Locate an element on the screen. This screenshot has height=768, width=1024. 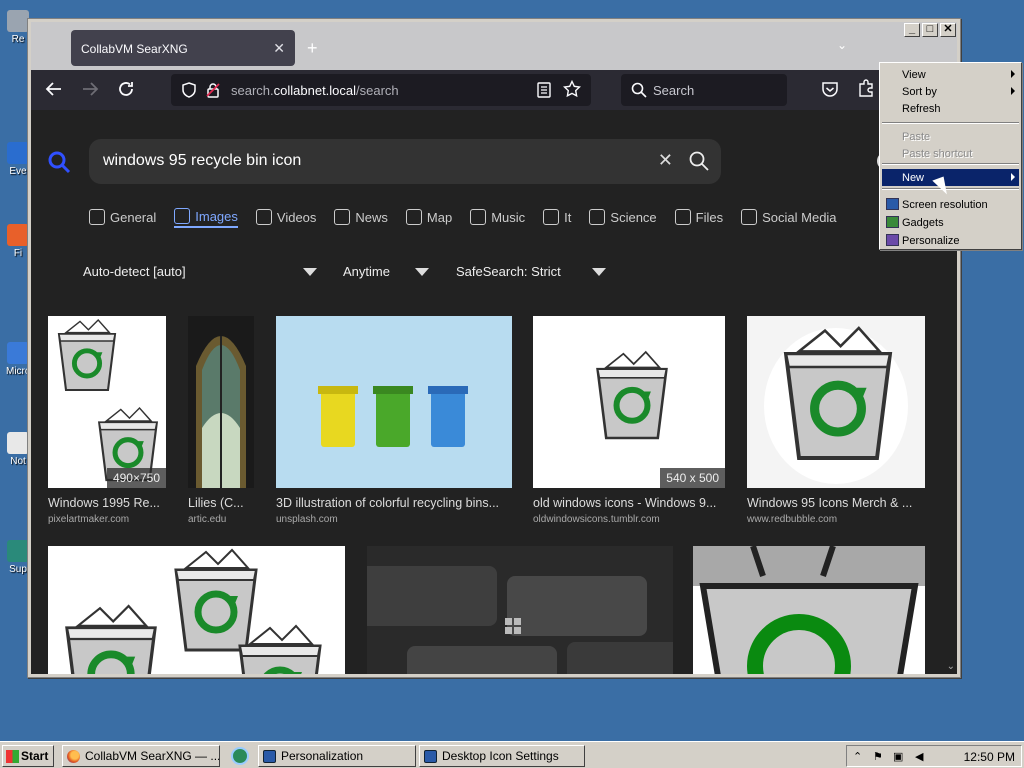
category-label: Science is located at coordinates (633, 217).